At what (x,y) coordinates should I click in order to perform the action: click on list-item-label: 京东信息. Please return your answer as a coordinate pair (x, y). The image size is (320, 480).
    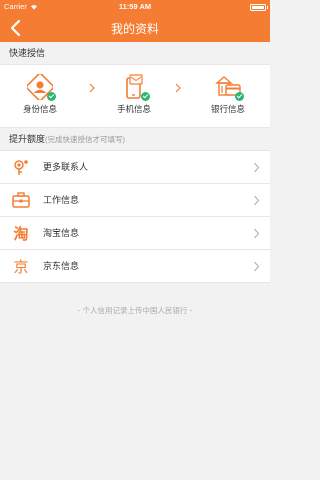
    Looking at the image, I should click on (61, 266).